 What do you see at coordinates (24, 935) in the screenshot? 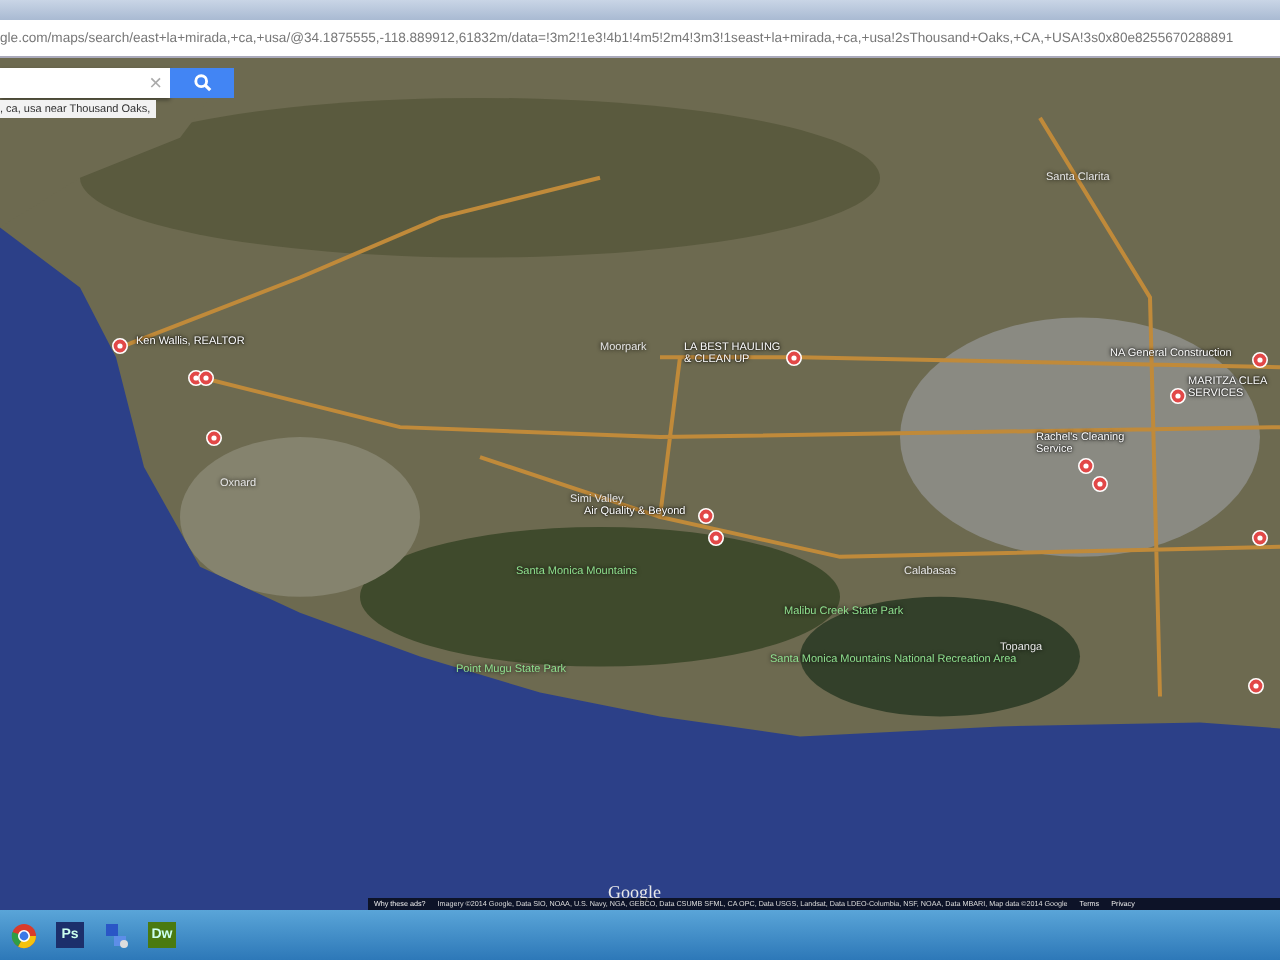
I see `browser-icon` at bounding box center [24, 935].